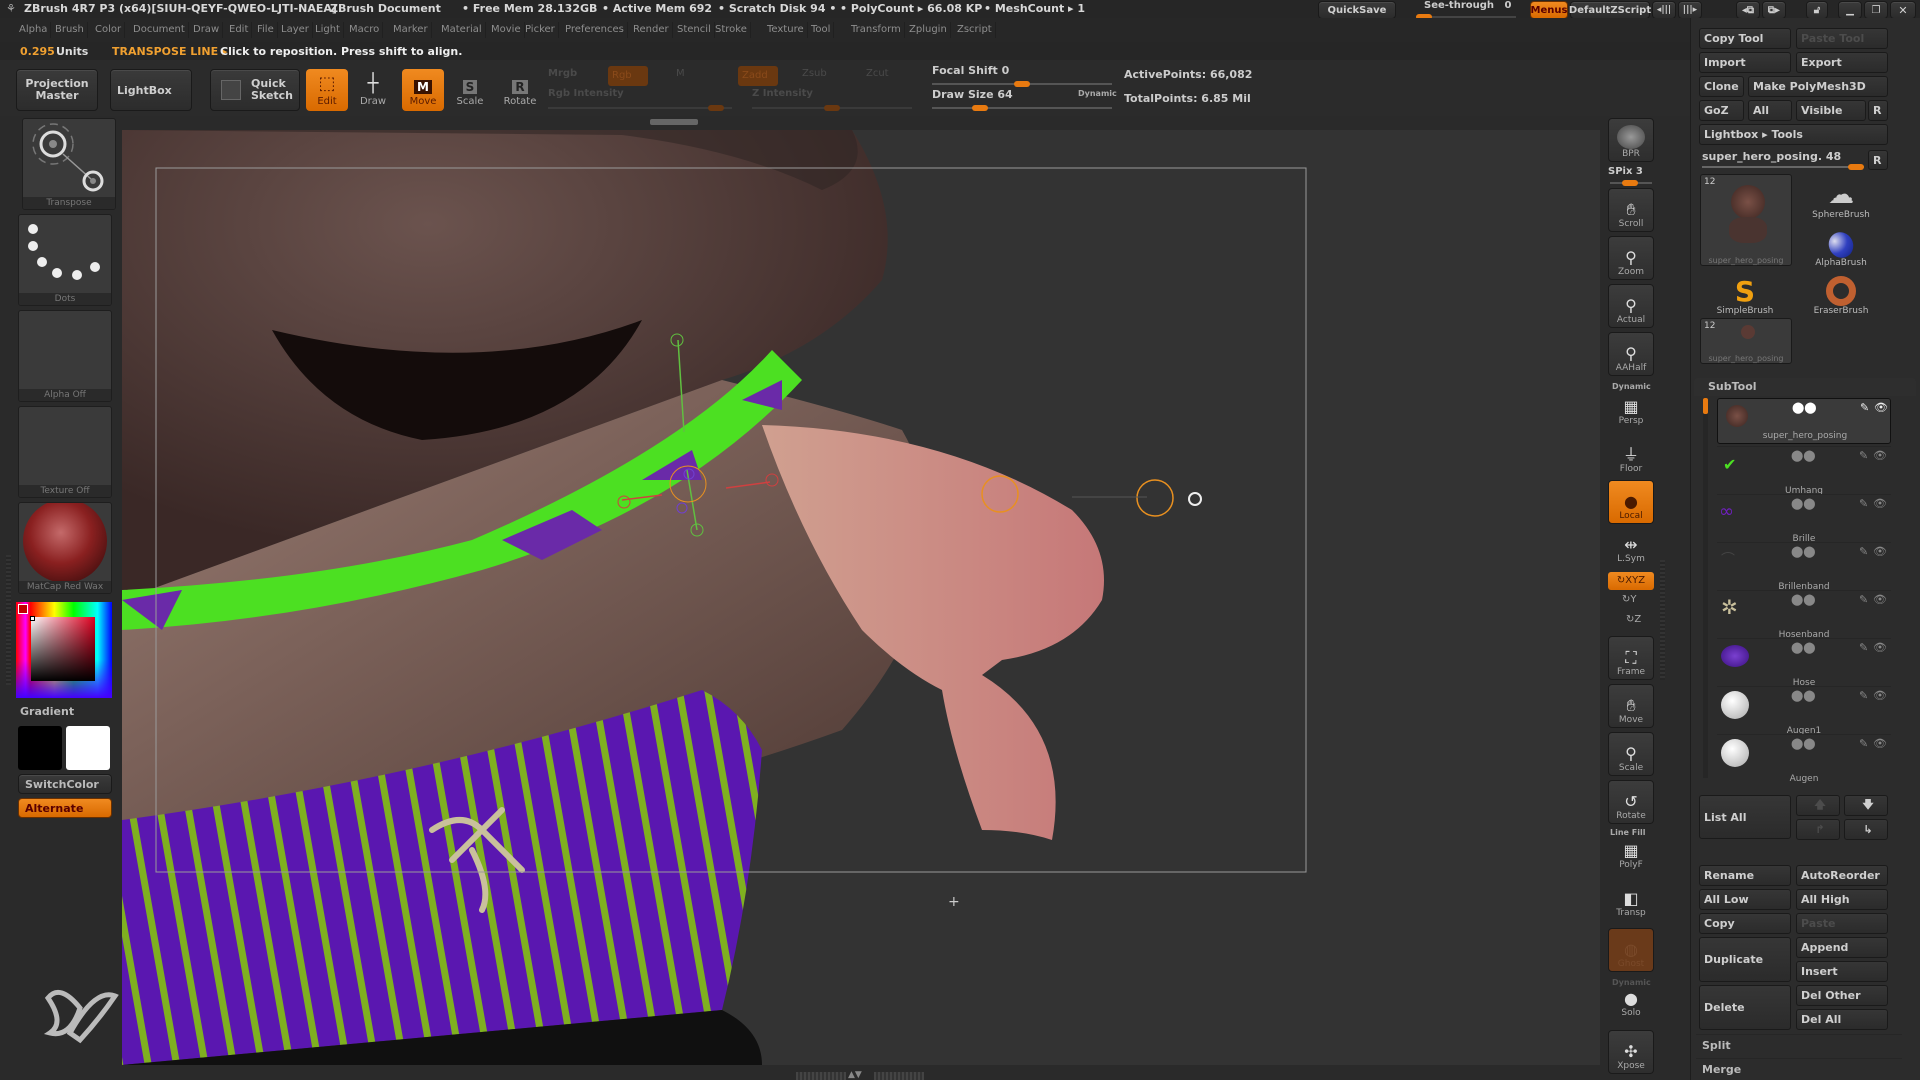  Describe the element at coordinates (40, 748) in the screenshot. I see `main-color-gradient-swatch` at that location.